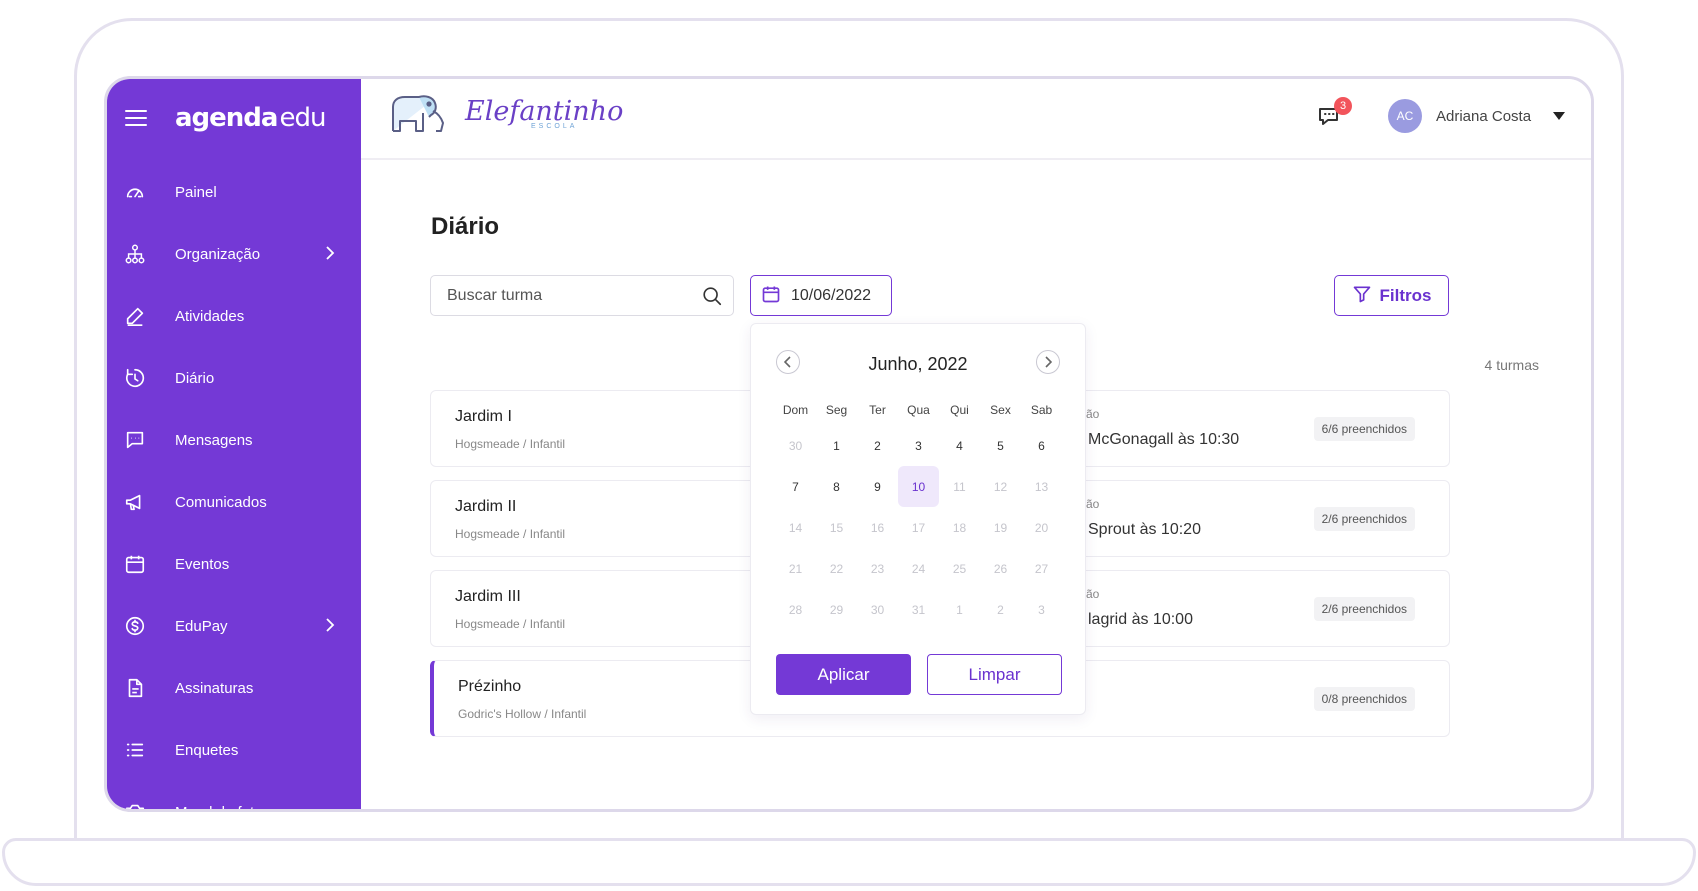  What do you see at coordinates (795, 609) in the screenshot?
I see `calendar-day: 28` at bounding box center [795, 609].